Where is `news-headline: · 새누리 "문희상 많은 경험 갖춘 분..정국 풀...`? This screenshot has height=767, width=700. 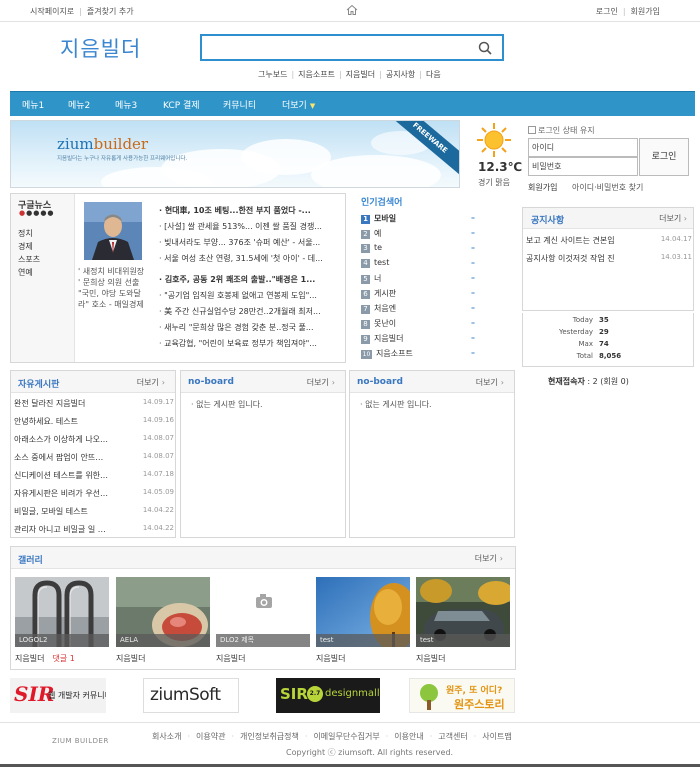 news-headline: · 새누리 "문희상 많은 경험 갖춘 분..정국 풀... is located at coordinates (252, 327).